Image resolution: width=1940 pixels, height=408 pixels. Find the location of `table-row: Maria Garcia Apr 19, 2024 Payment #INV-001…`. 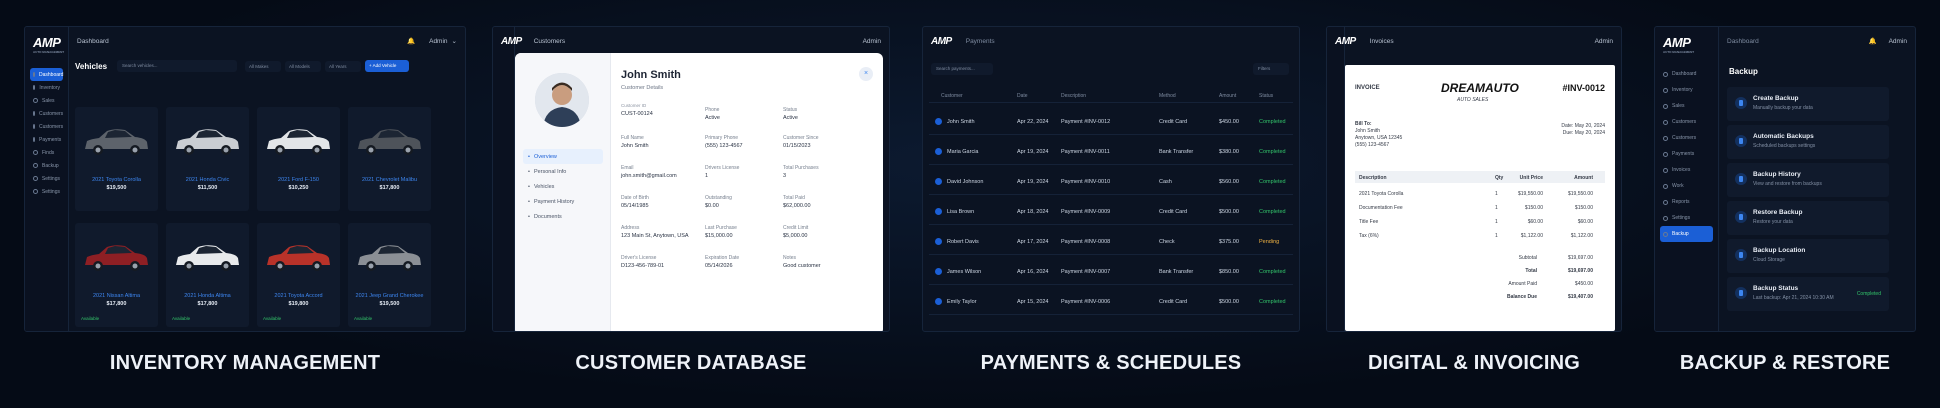

table-row: Maria Garcia Apr 19, 2024 Payment #INV-001… is located at coordinates (1111, 152).